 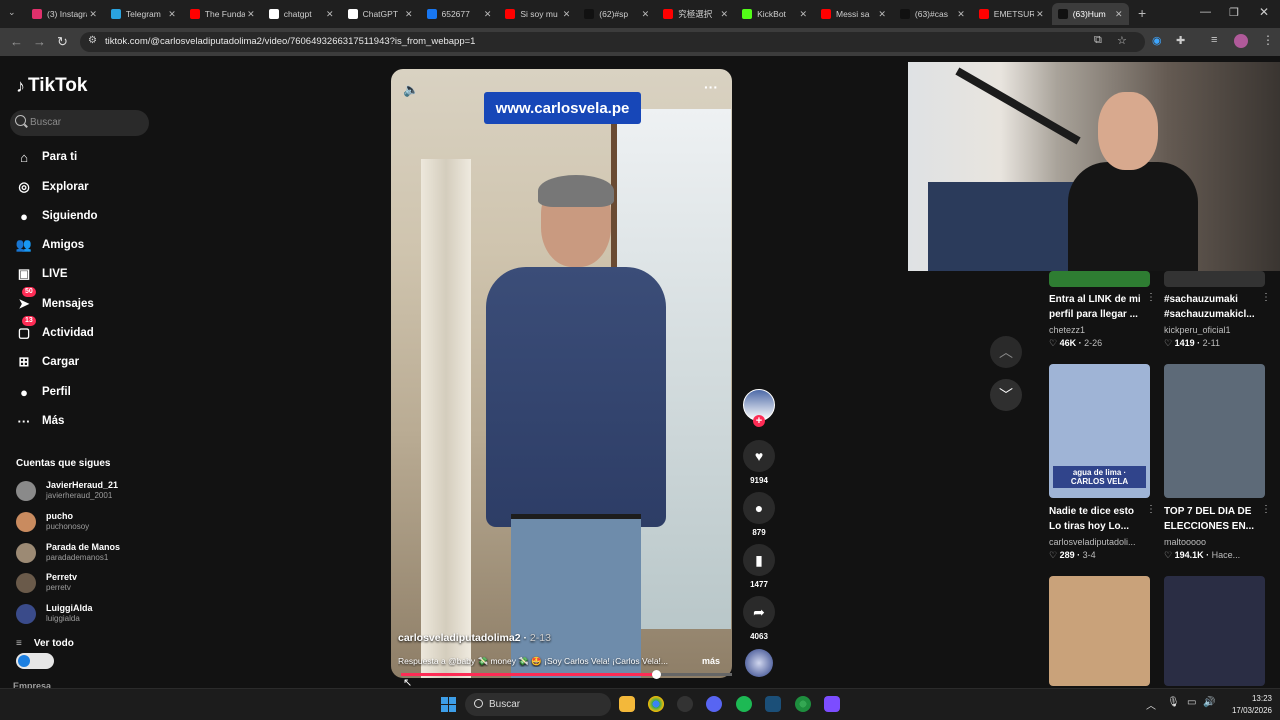 What do you see at coordinates (1151, 704) in the screenshot?
I see `tray-chevron-icon: ︿` at bounding box center [1151, 704].